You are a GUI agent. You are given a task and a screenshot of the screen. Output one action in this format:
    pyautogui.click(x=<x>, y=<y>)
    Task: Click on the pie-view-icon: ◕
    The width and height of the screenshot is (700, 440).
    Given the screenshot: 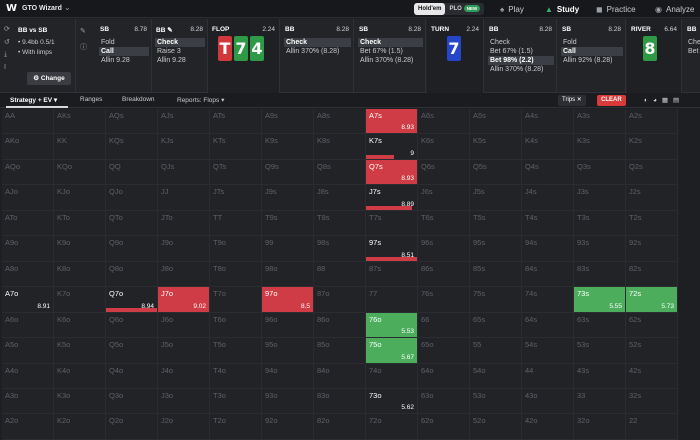 What is the action you would take?
    pyautogui.click(x=657, y=100)
    